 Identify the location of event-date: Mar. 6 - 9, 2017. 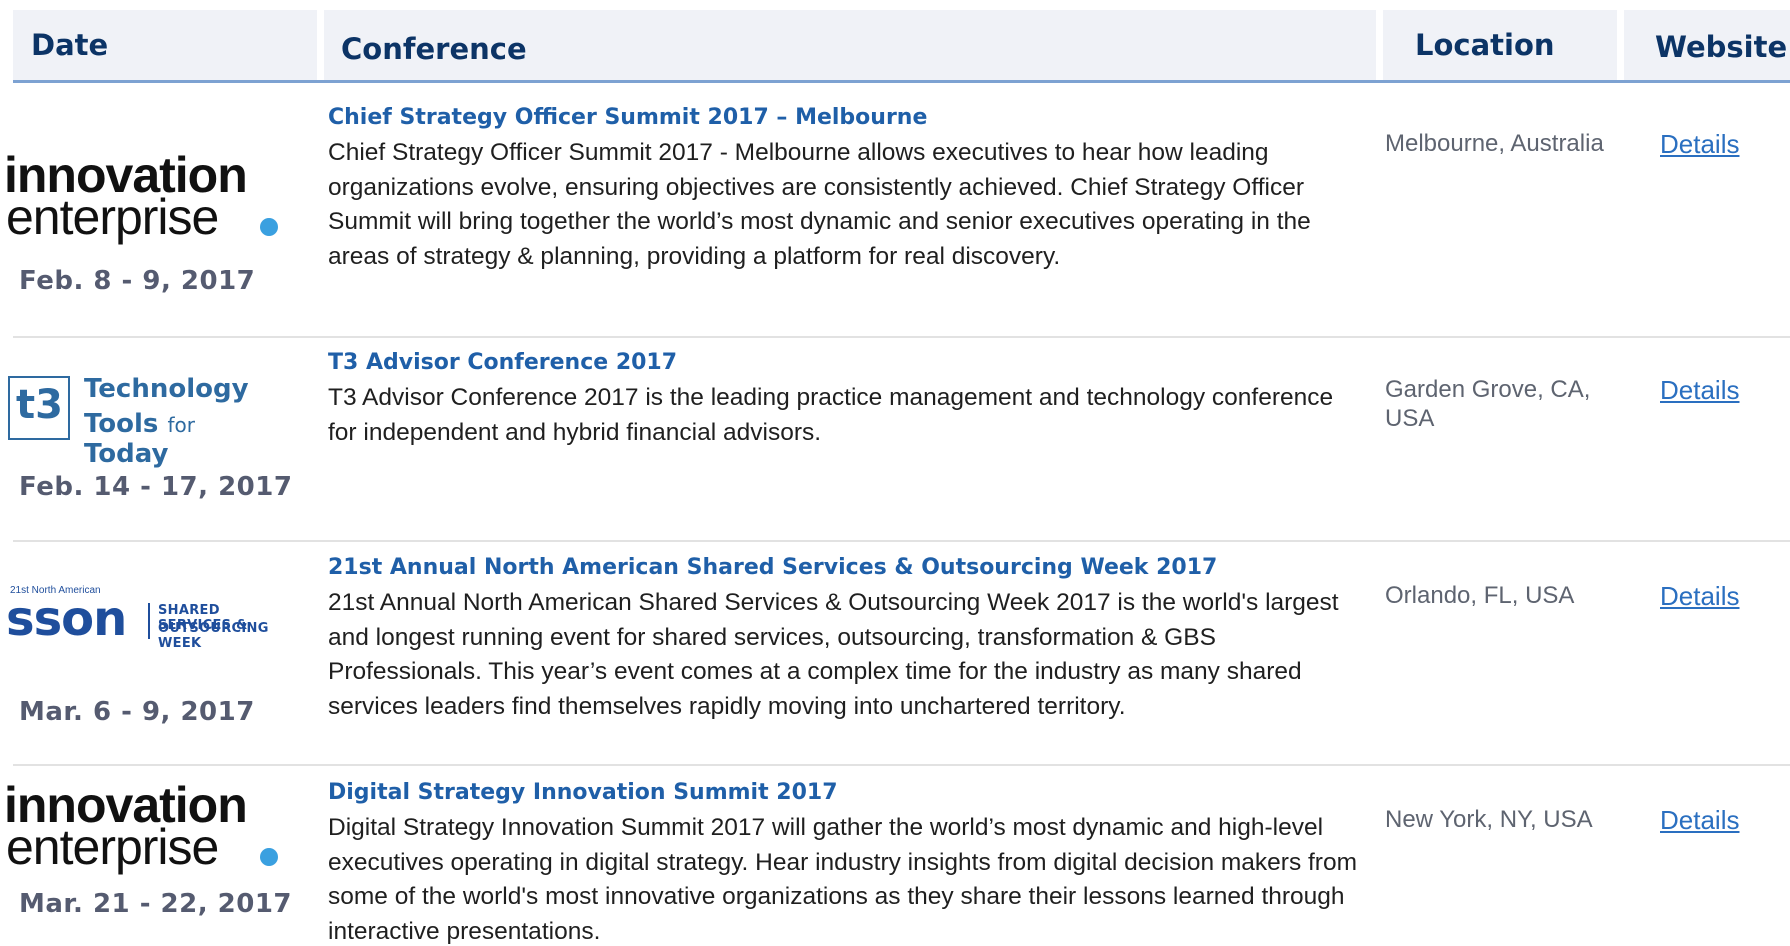
(137, 712).